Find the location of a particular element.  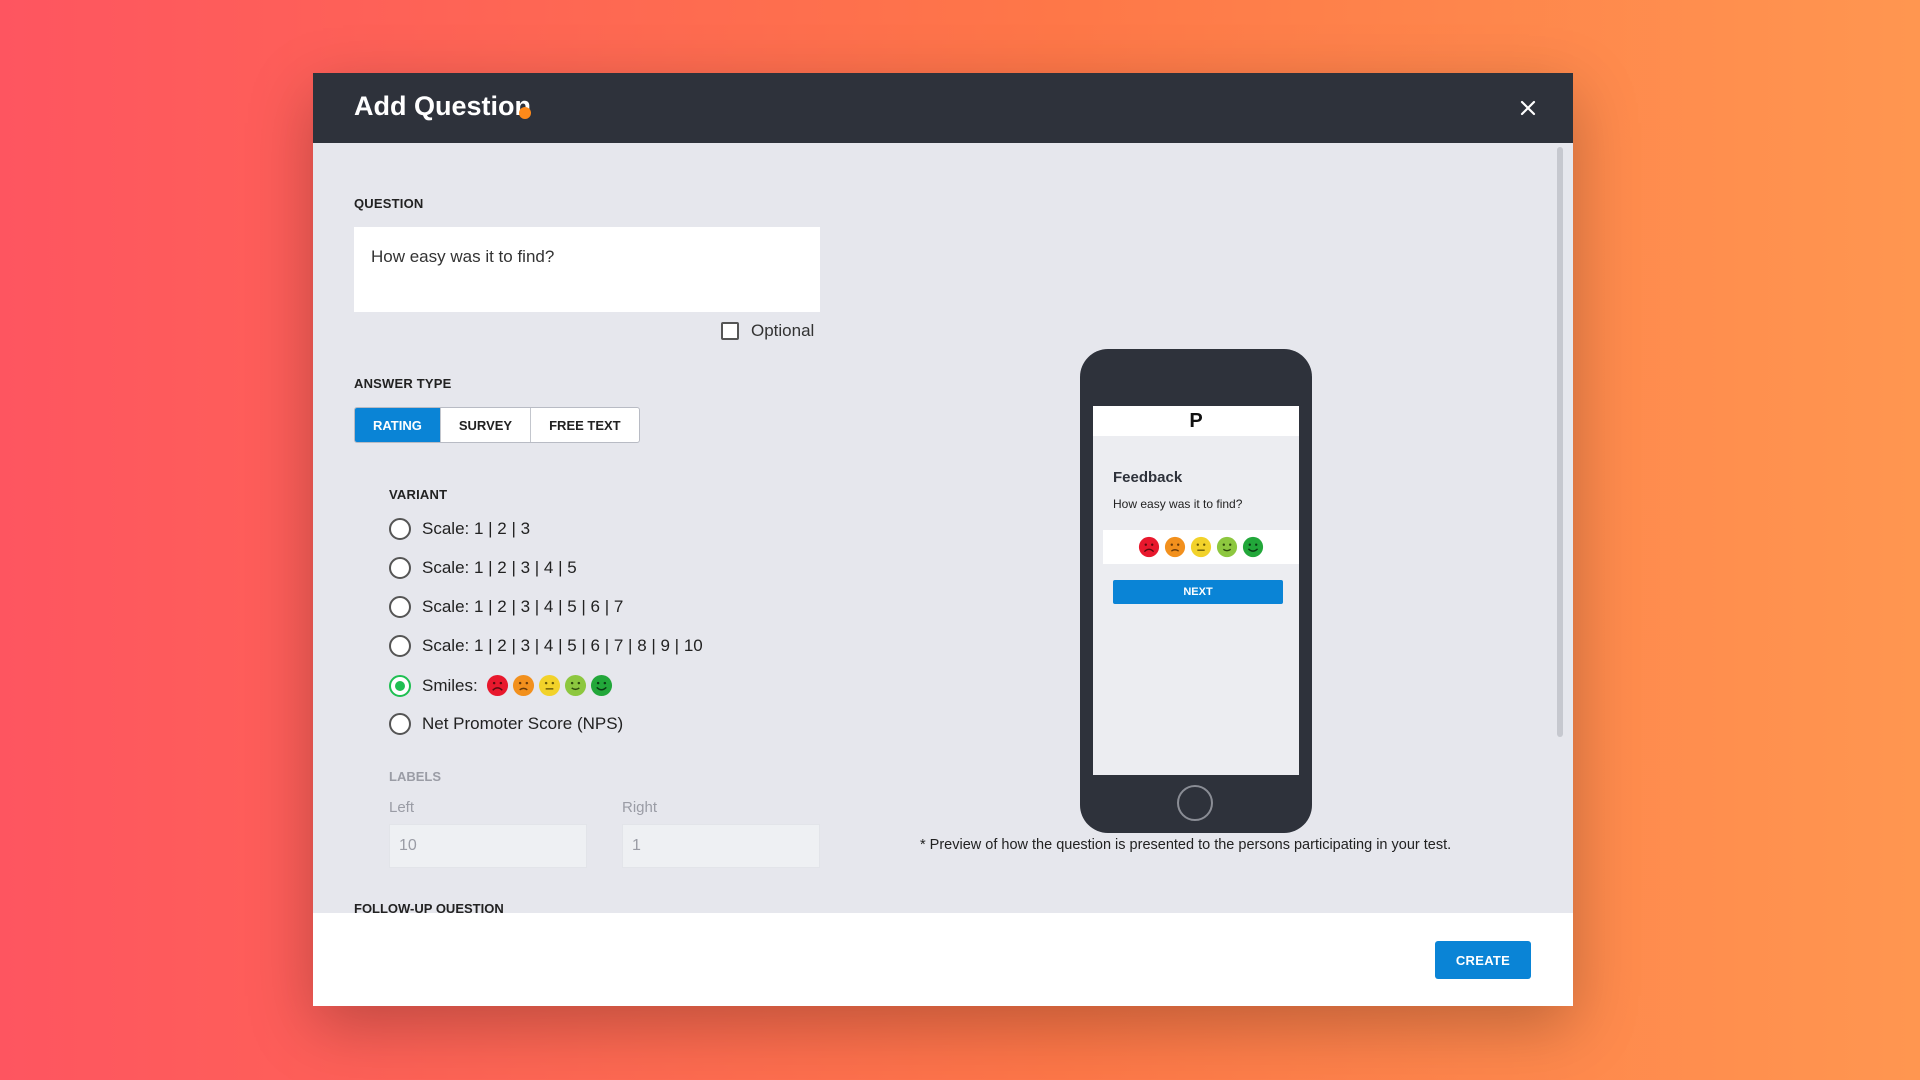

phone-logo-bar: P is located at coordinates (1196, 421).